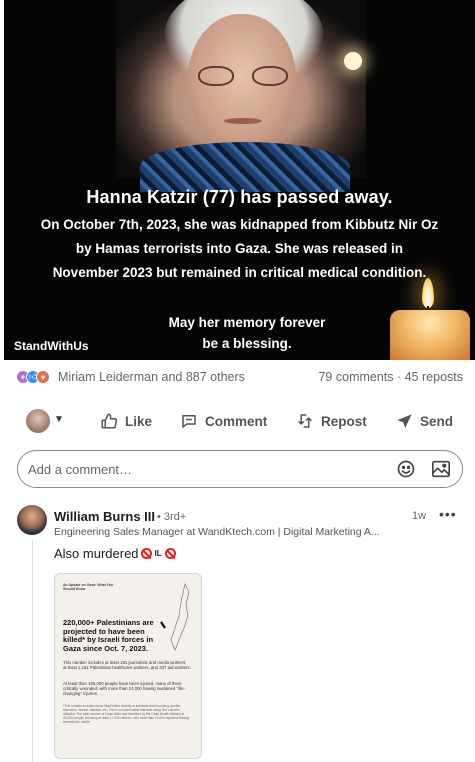  Describe the element at coordinates (437, 421) in the screenshot. I see `send-label: Send` at that location.